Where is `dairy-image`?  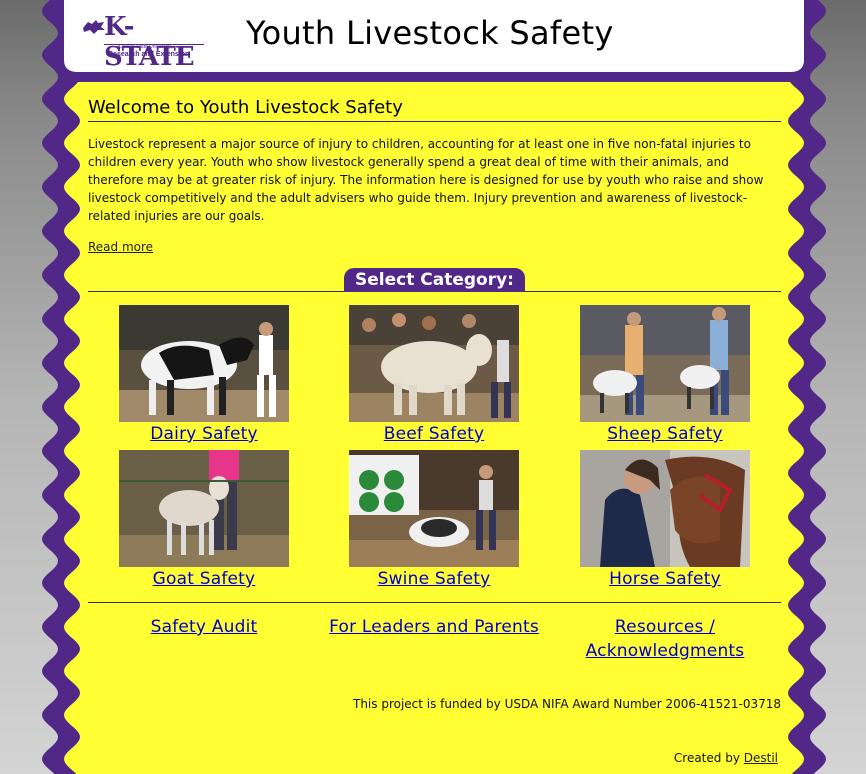 dairy-image is located at coordinates (204, 363).